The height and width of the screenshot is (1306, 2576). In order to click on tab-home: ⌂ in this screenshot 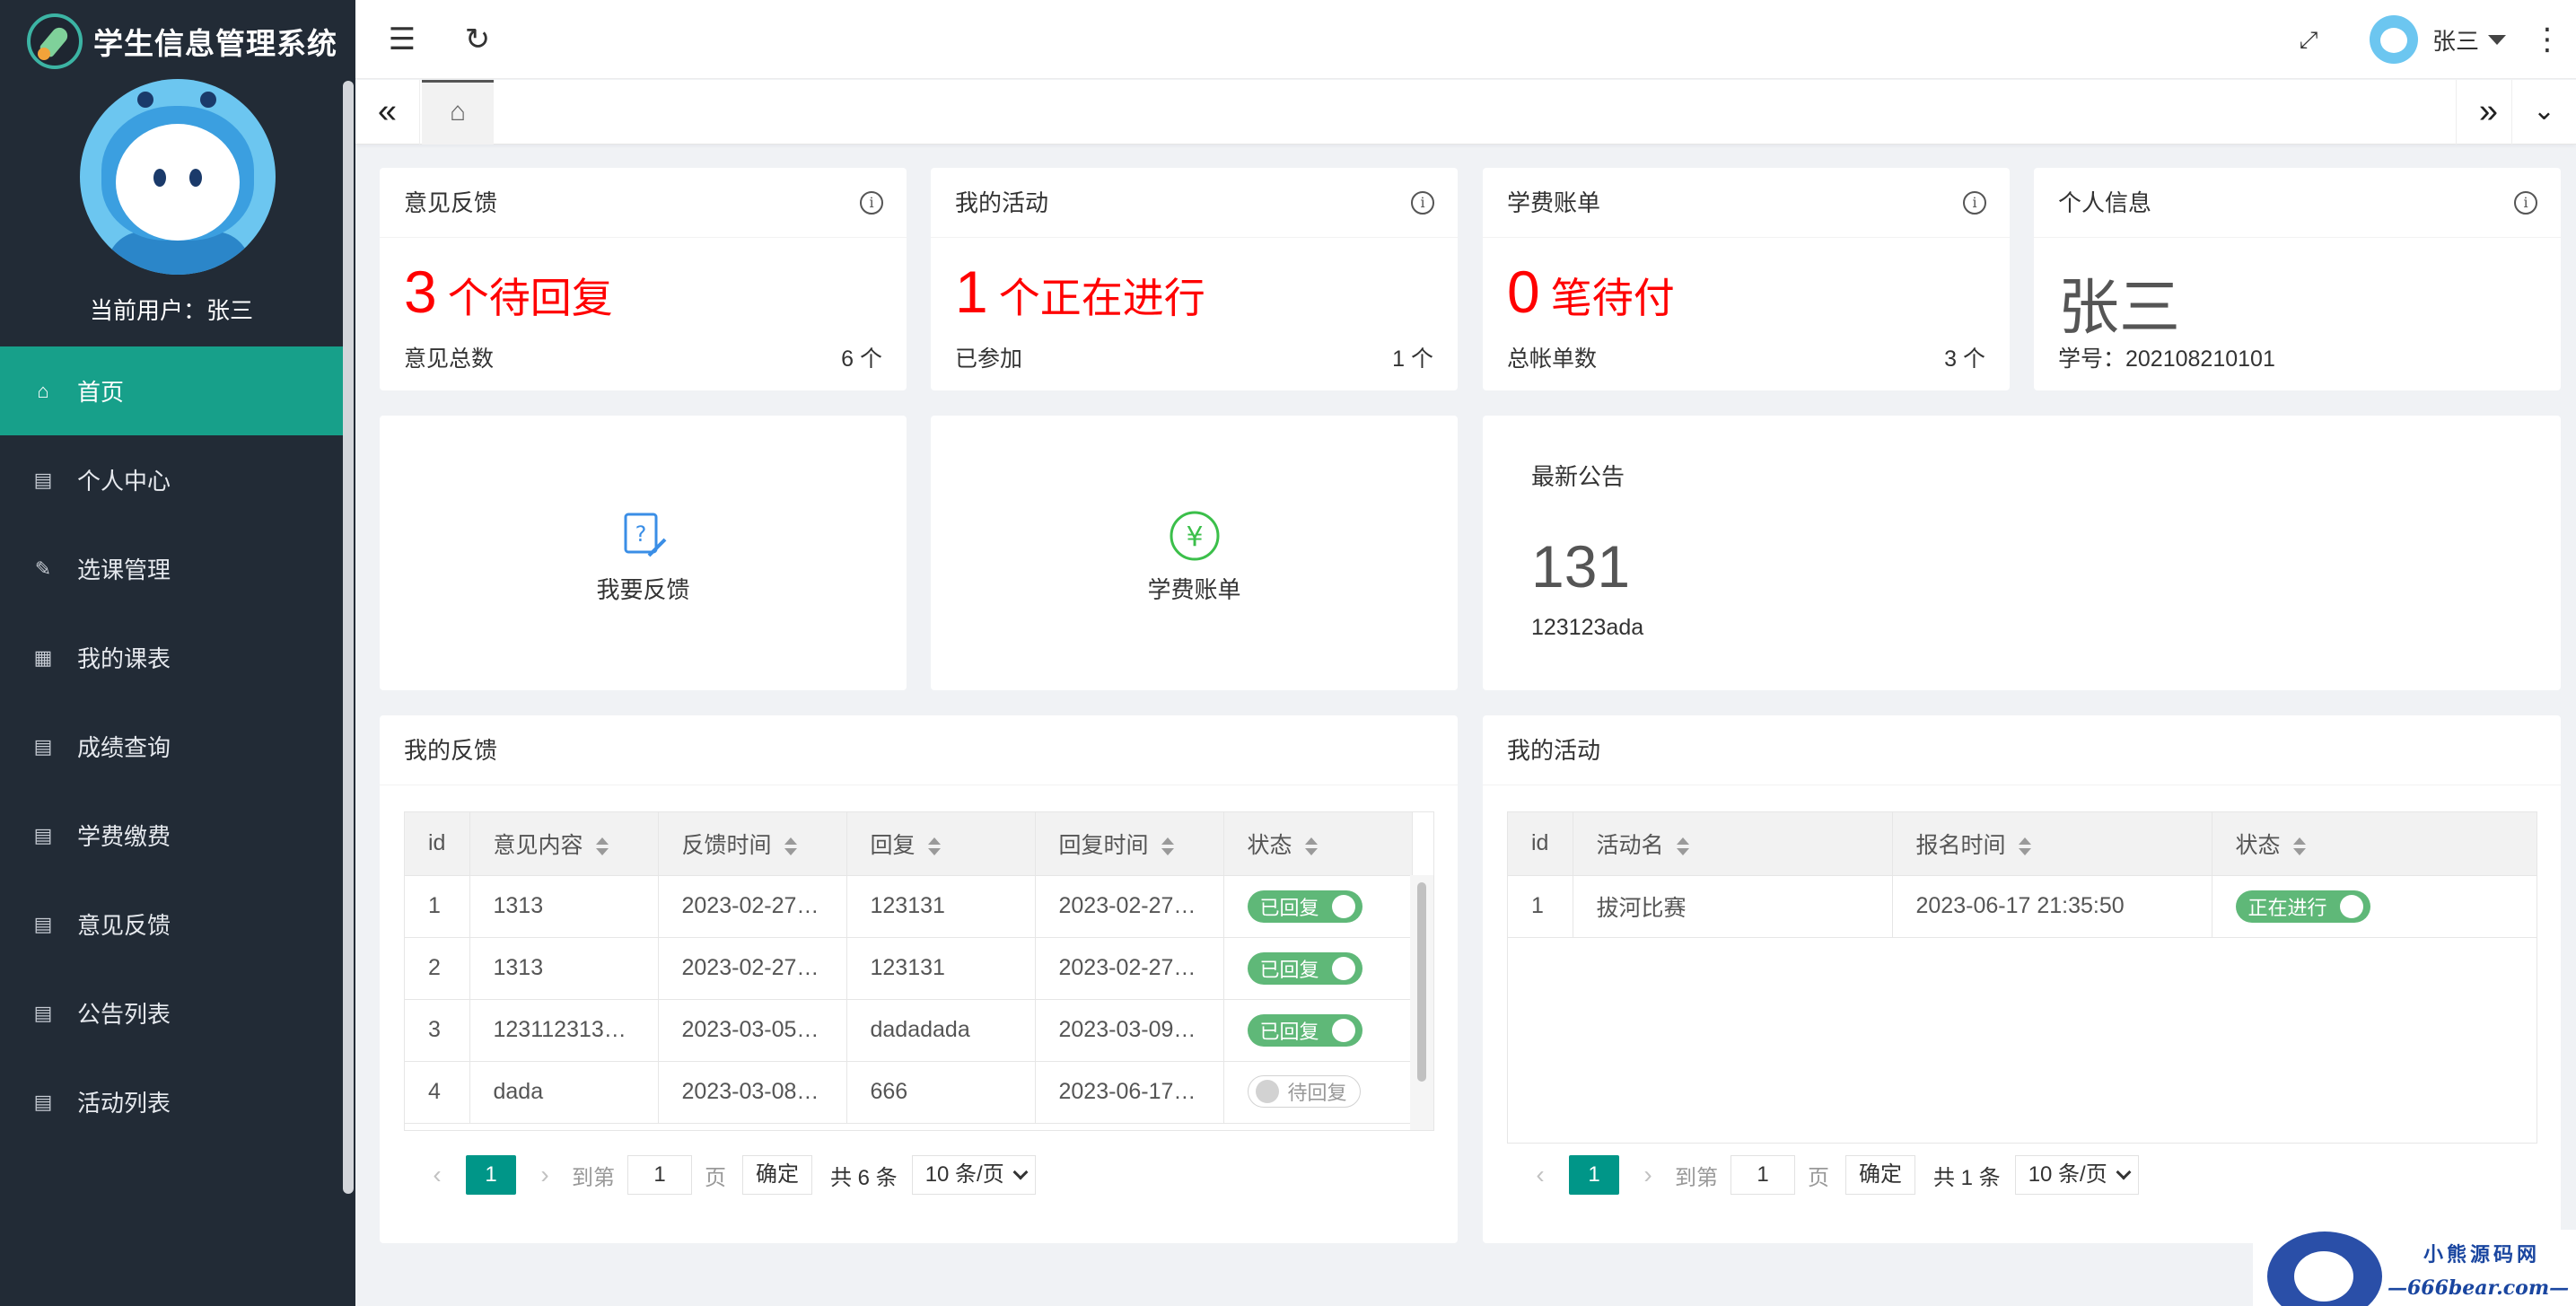, I will do `click(458, 113)`.